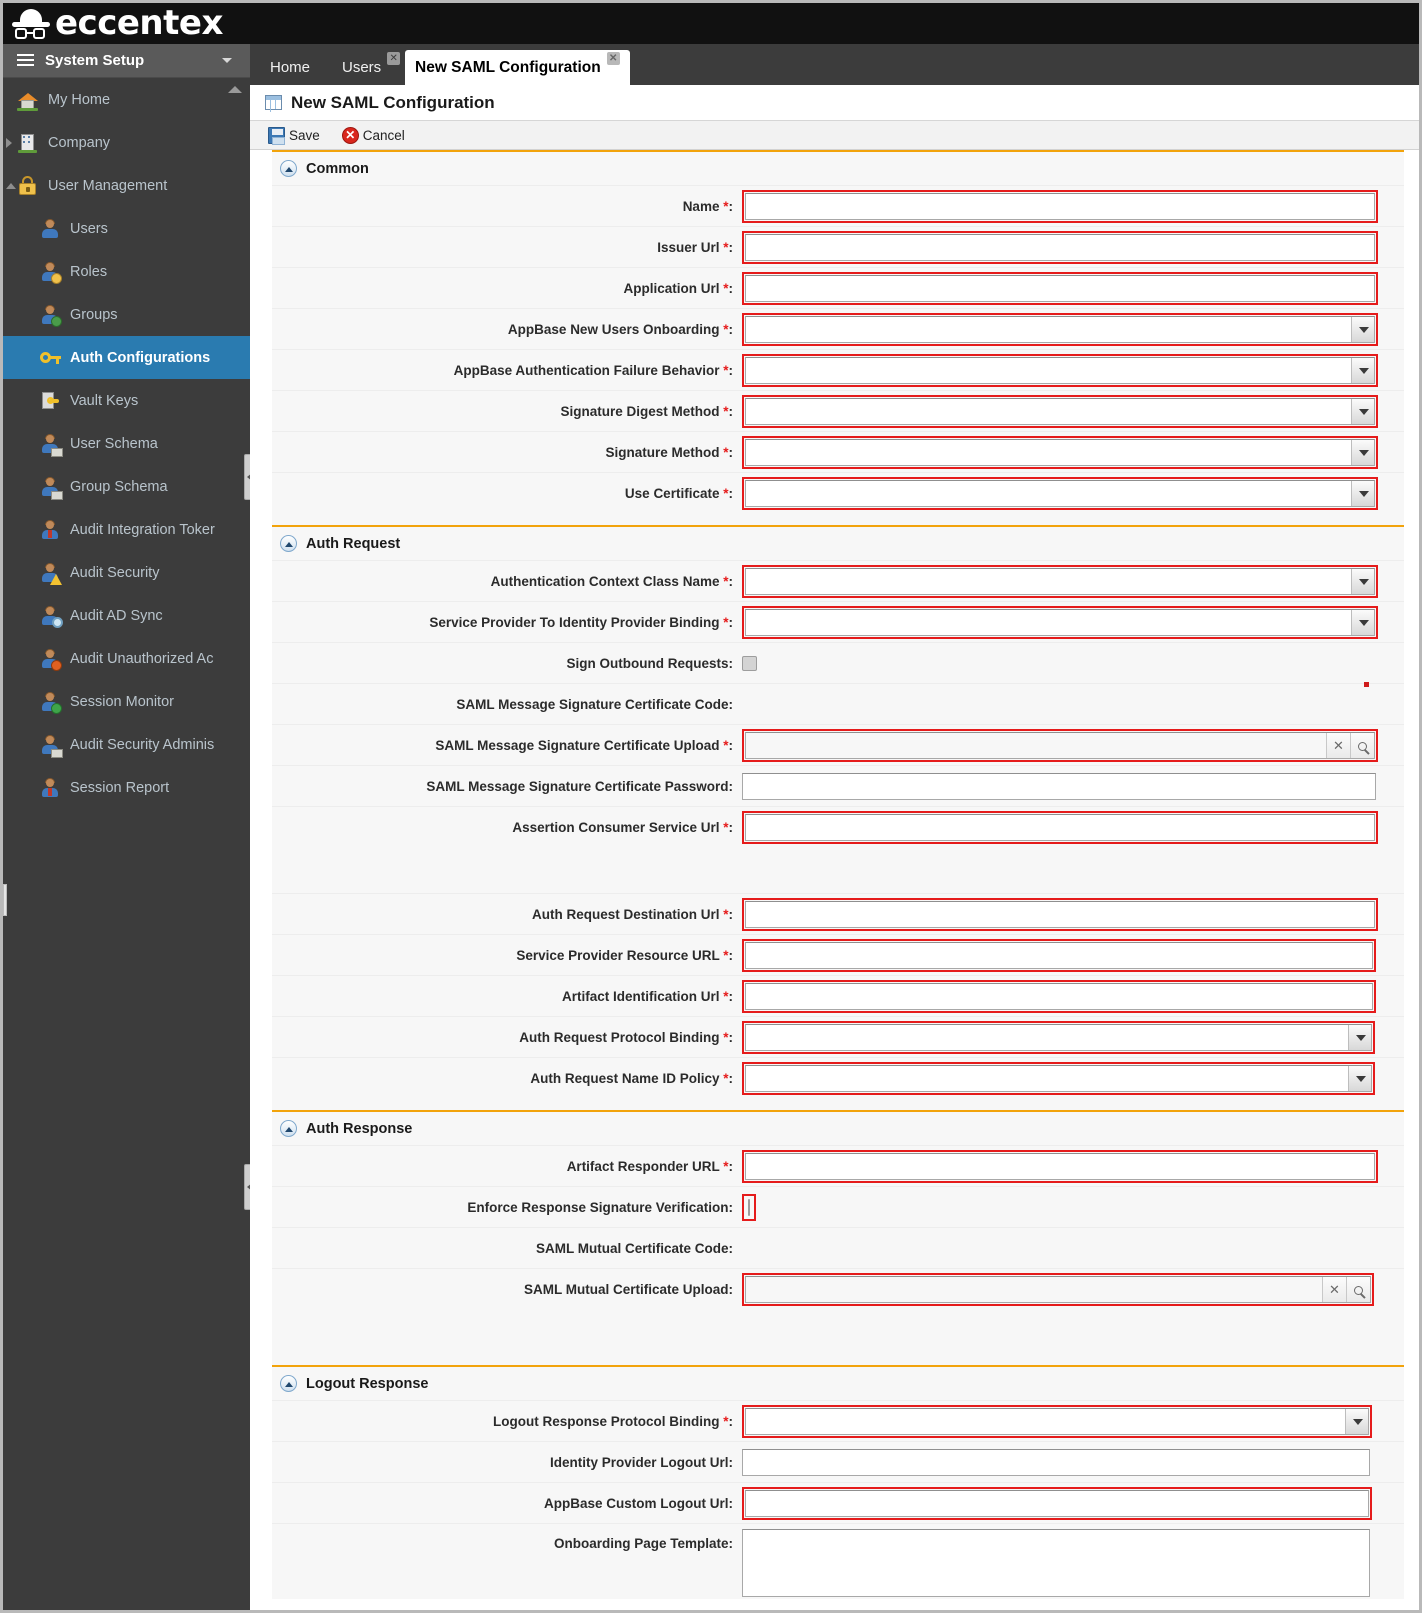  What do you see at coordinates (1059, 996) in the screenshot?
I see `artifact-identification-url-input` at bounding box center [1059, 996].